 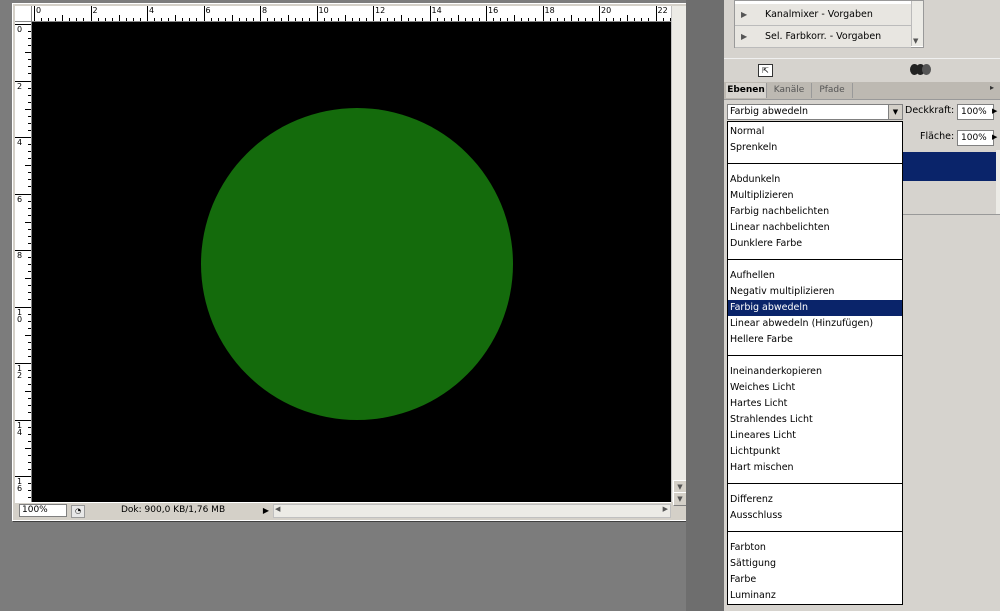 I want to click on selected-layer-row, so click(x=949, y=166).